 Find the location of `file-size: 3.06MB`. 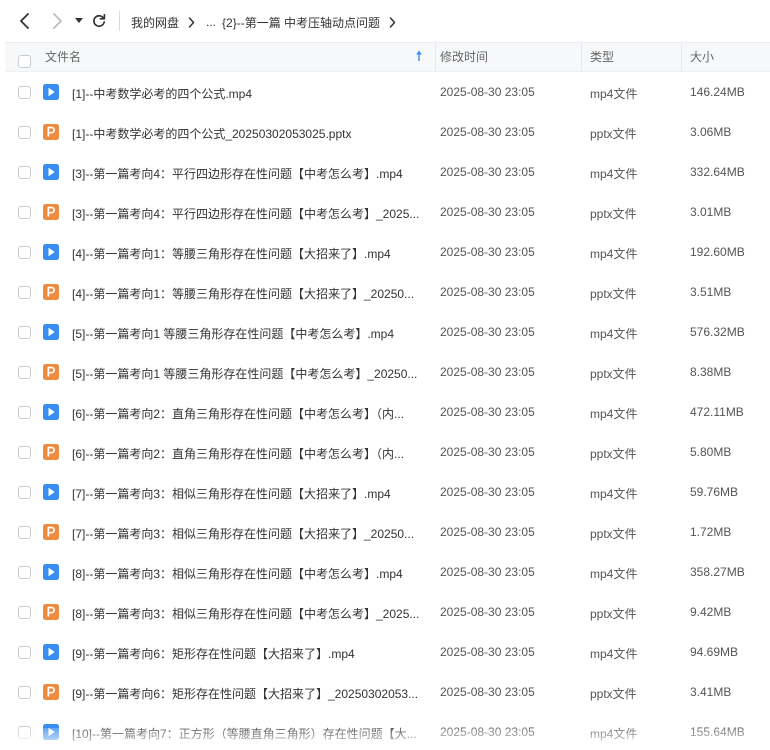

file-size: 3.06MB is located at coordinates (711, 132).